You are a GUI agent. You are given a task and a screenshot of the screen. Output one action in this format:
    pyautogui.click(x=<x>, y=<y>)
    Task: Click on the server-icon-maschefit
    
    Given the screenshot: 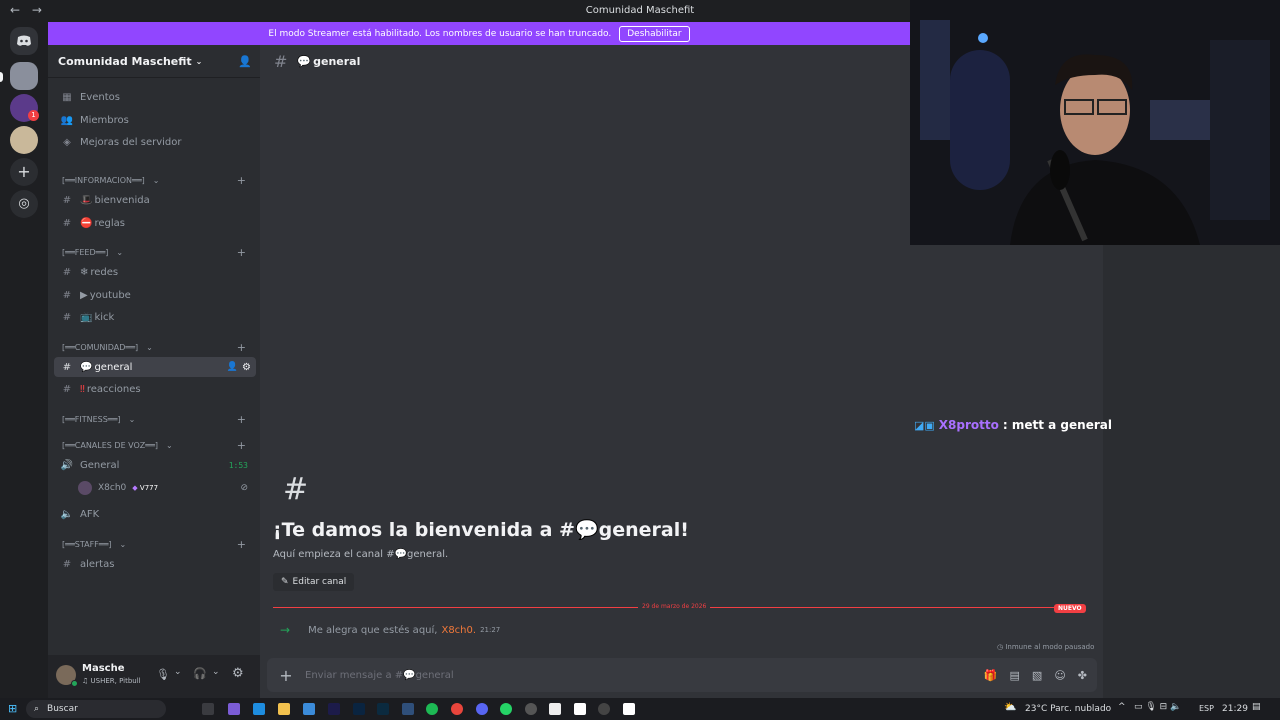 What is the action you would take?
    pyautogui.click(x=24, y=76)
    